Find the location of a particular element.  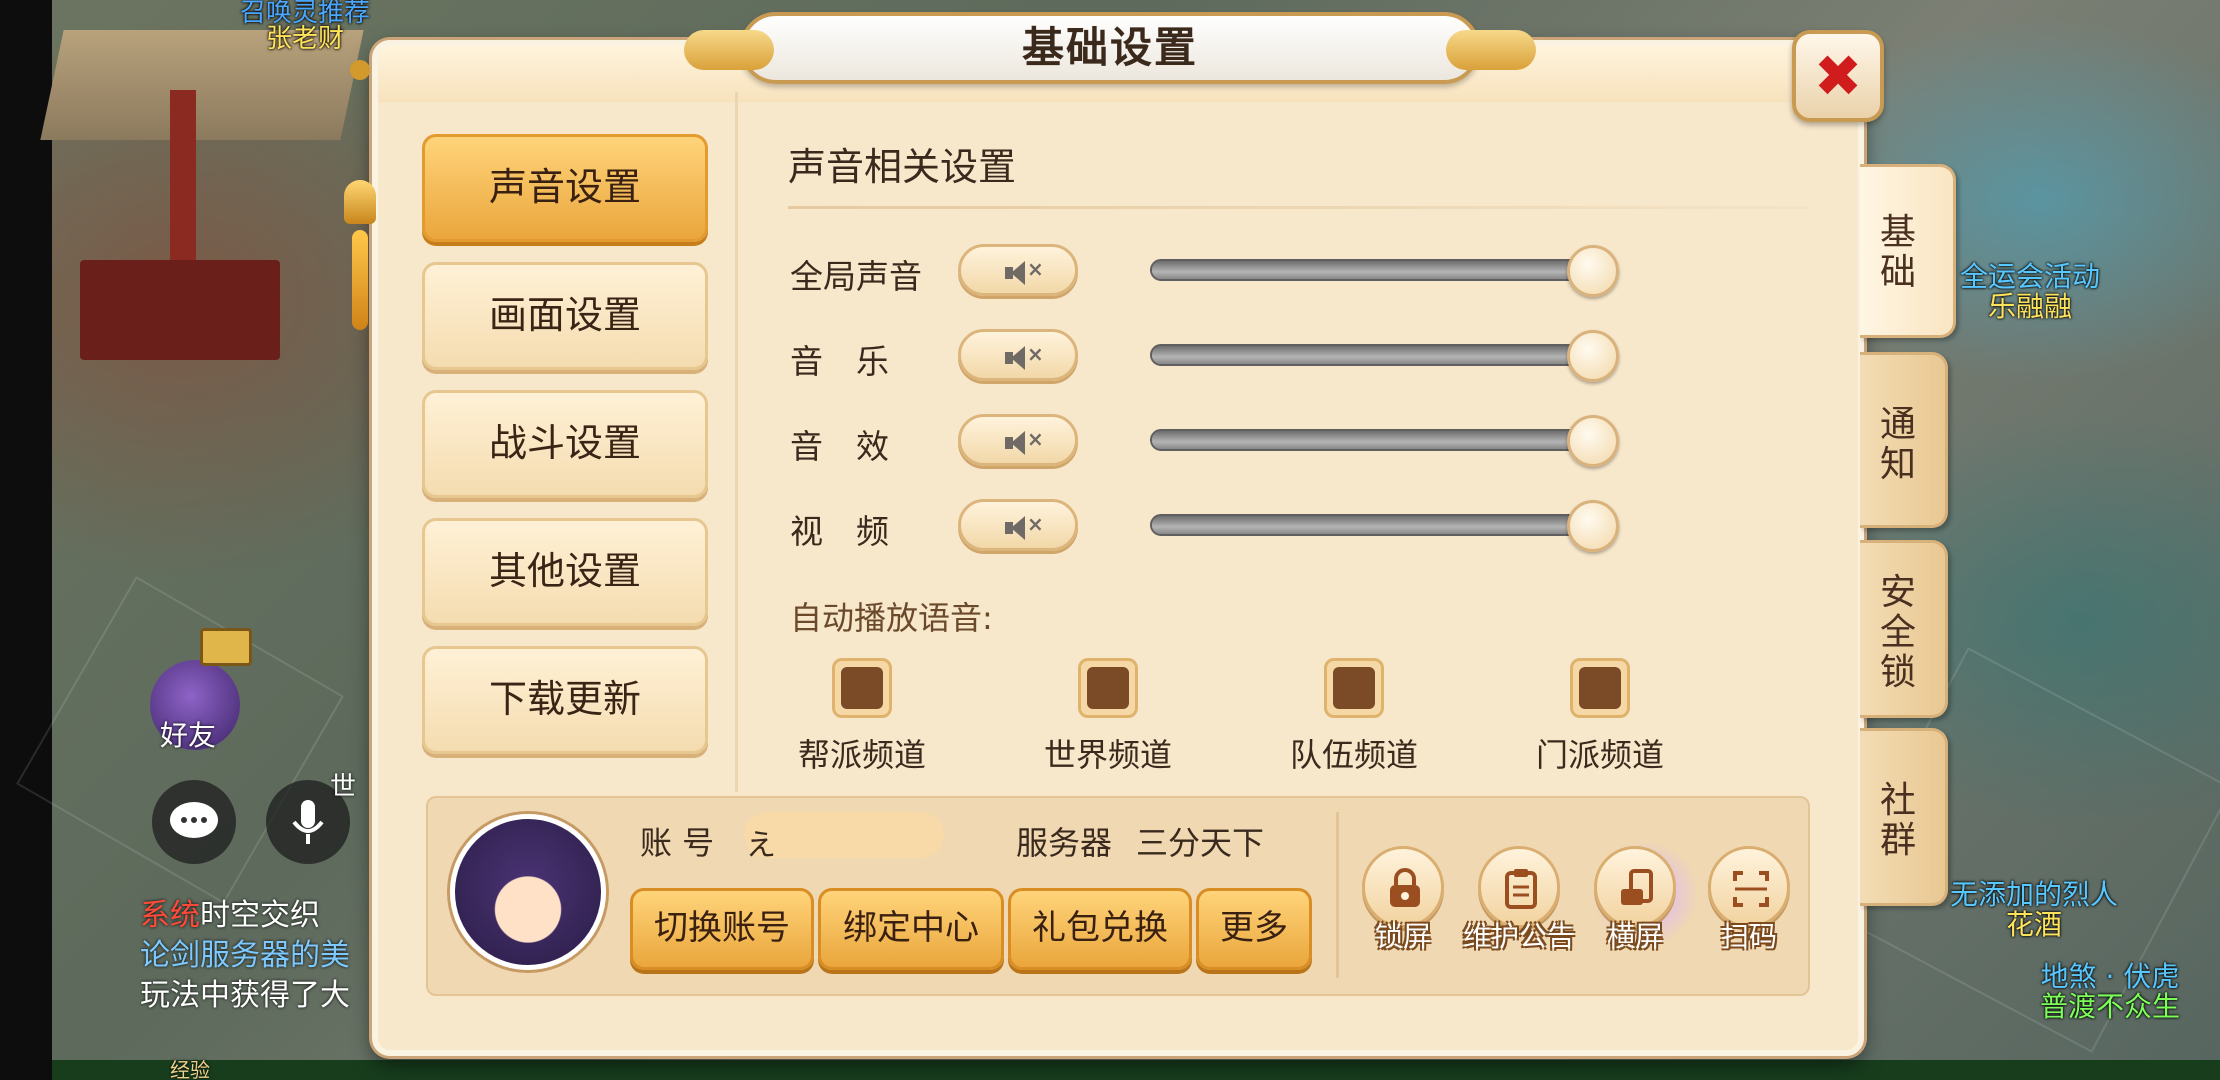

clipboard-icon is located at coordinates (1521, 889).